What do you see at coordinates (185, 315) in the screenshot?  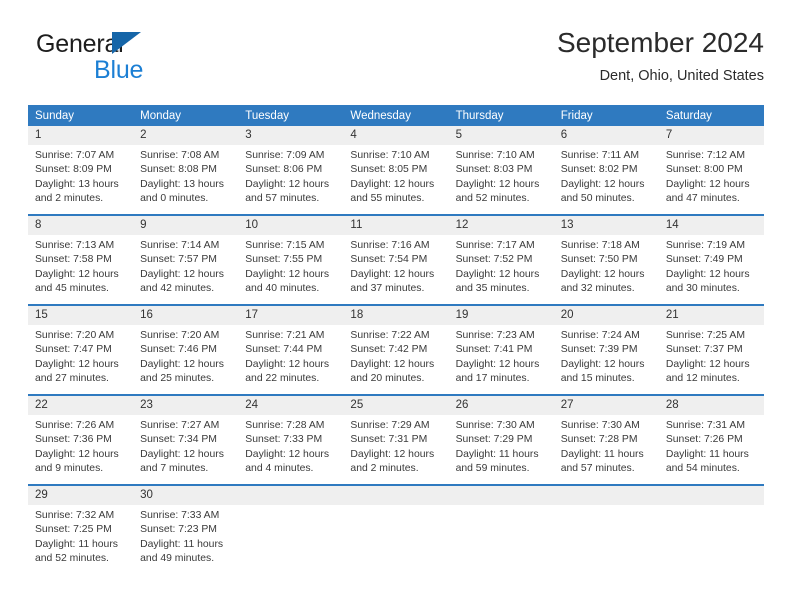 I see `day-number: 16` at bounding box center [185, 315].